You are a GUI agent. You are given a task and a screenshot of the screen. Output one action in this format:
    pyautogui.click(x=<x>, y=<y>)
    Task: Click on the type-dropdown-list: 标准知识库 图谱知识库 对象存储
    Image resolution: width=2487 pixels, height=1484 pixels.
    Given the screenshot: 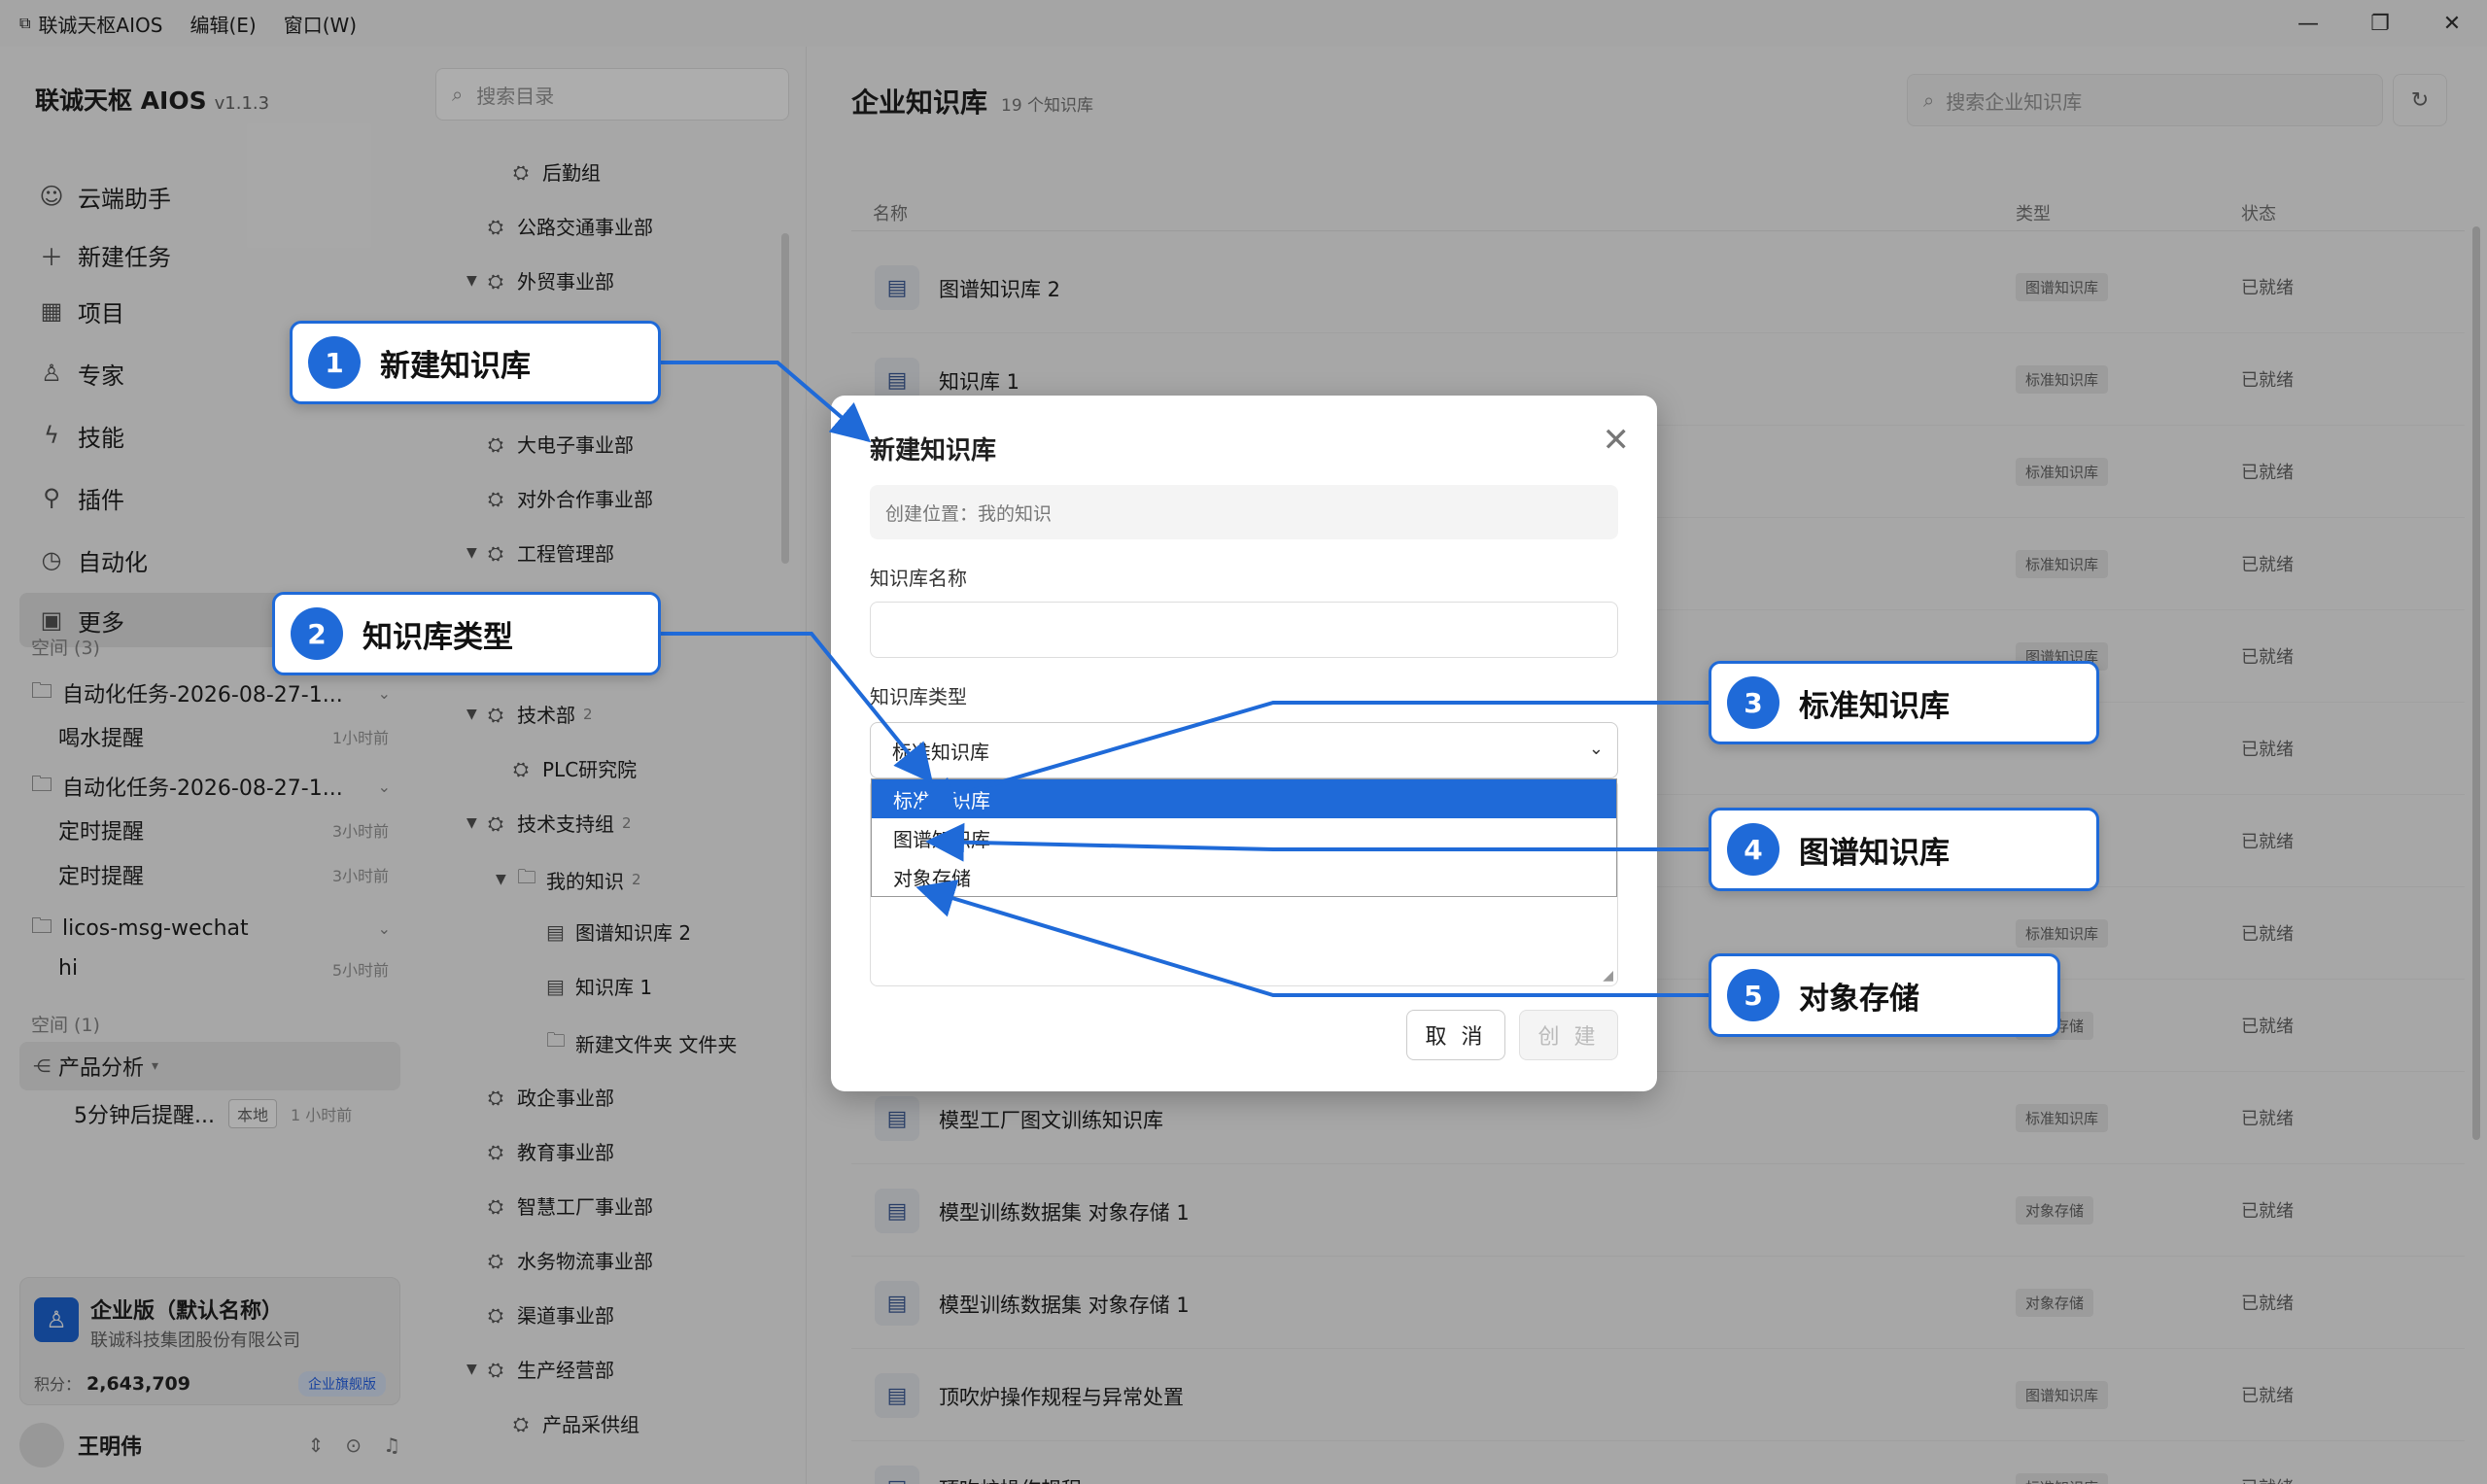 What is the action you would take?
    pyautogui.click(x=1244, y=837)
    